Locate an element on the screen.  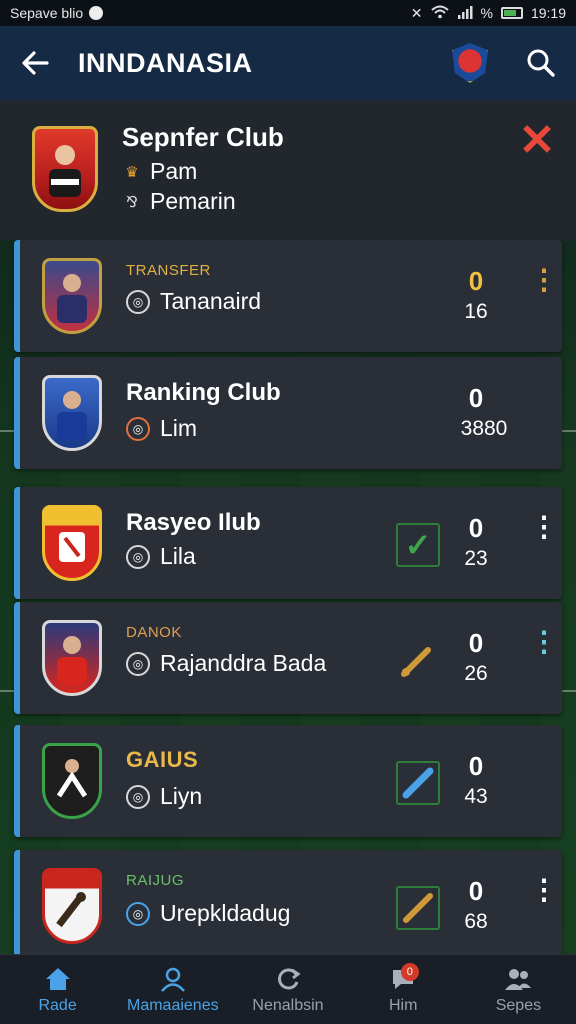
signal-icon is located at coordinates (465, 13).